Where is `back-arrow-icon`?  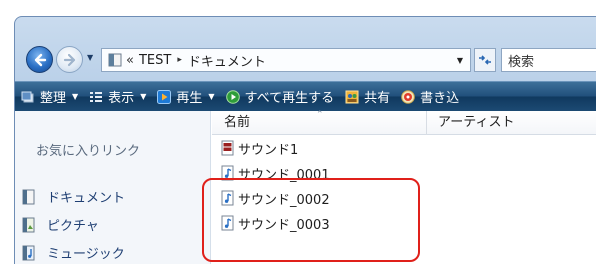
back-arrow-icon is located at coordinates (40, 59).